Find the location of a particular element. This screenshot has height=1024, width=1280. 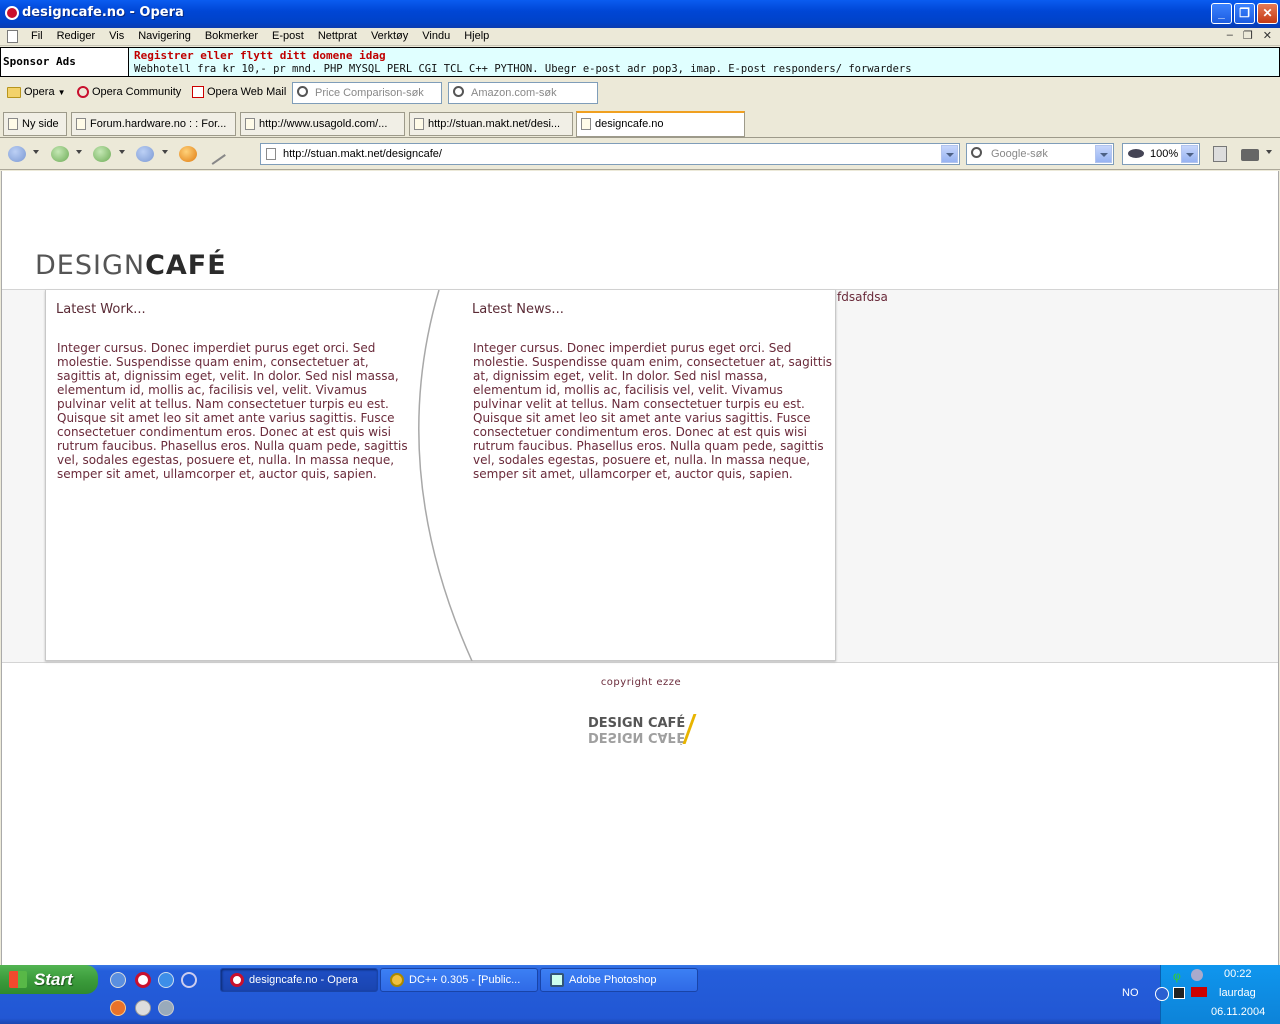

menu-vis: Vis is located at coordinates (116, 36).